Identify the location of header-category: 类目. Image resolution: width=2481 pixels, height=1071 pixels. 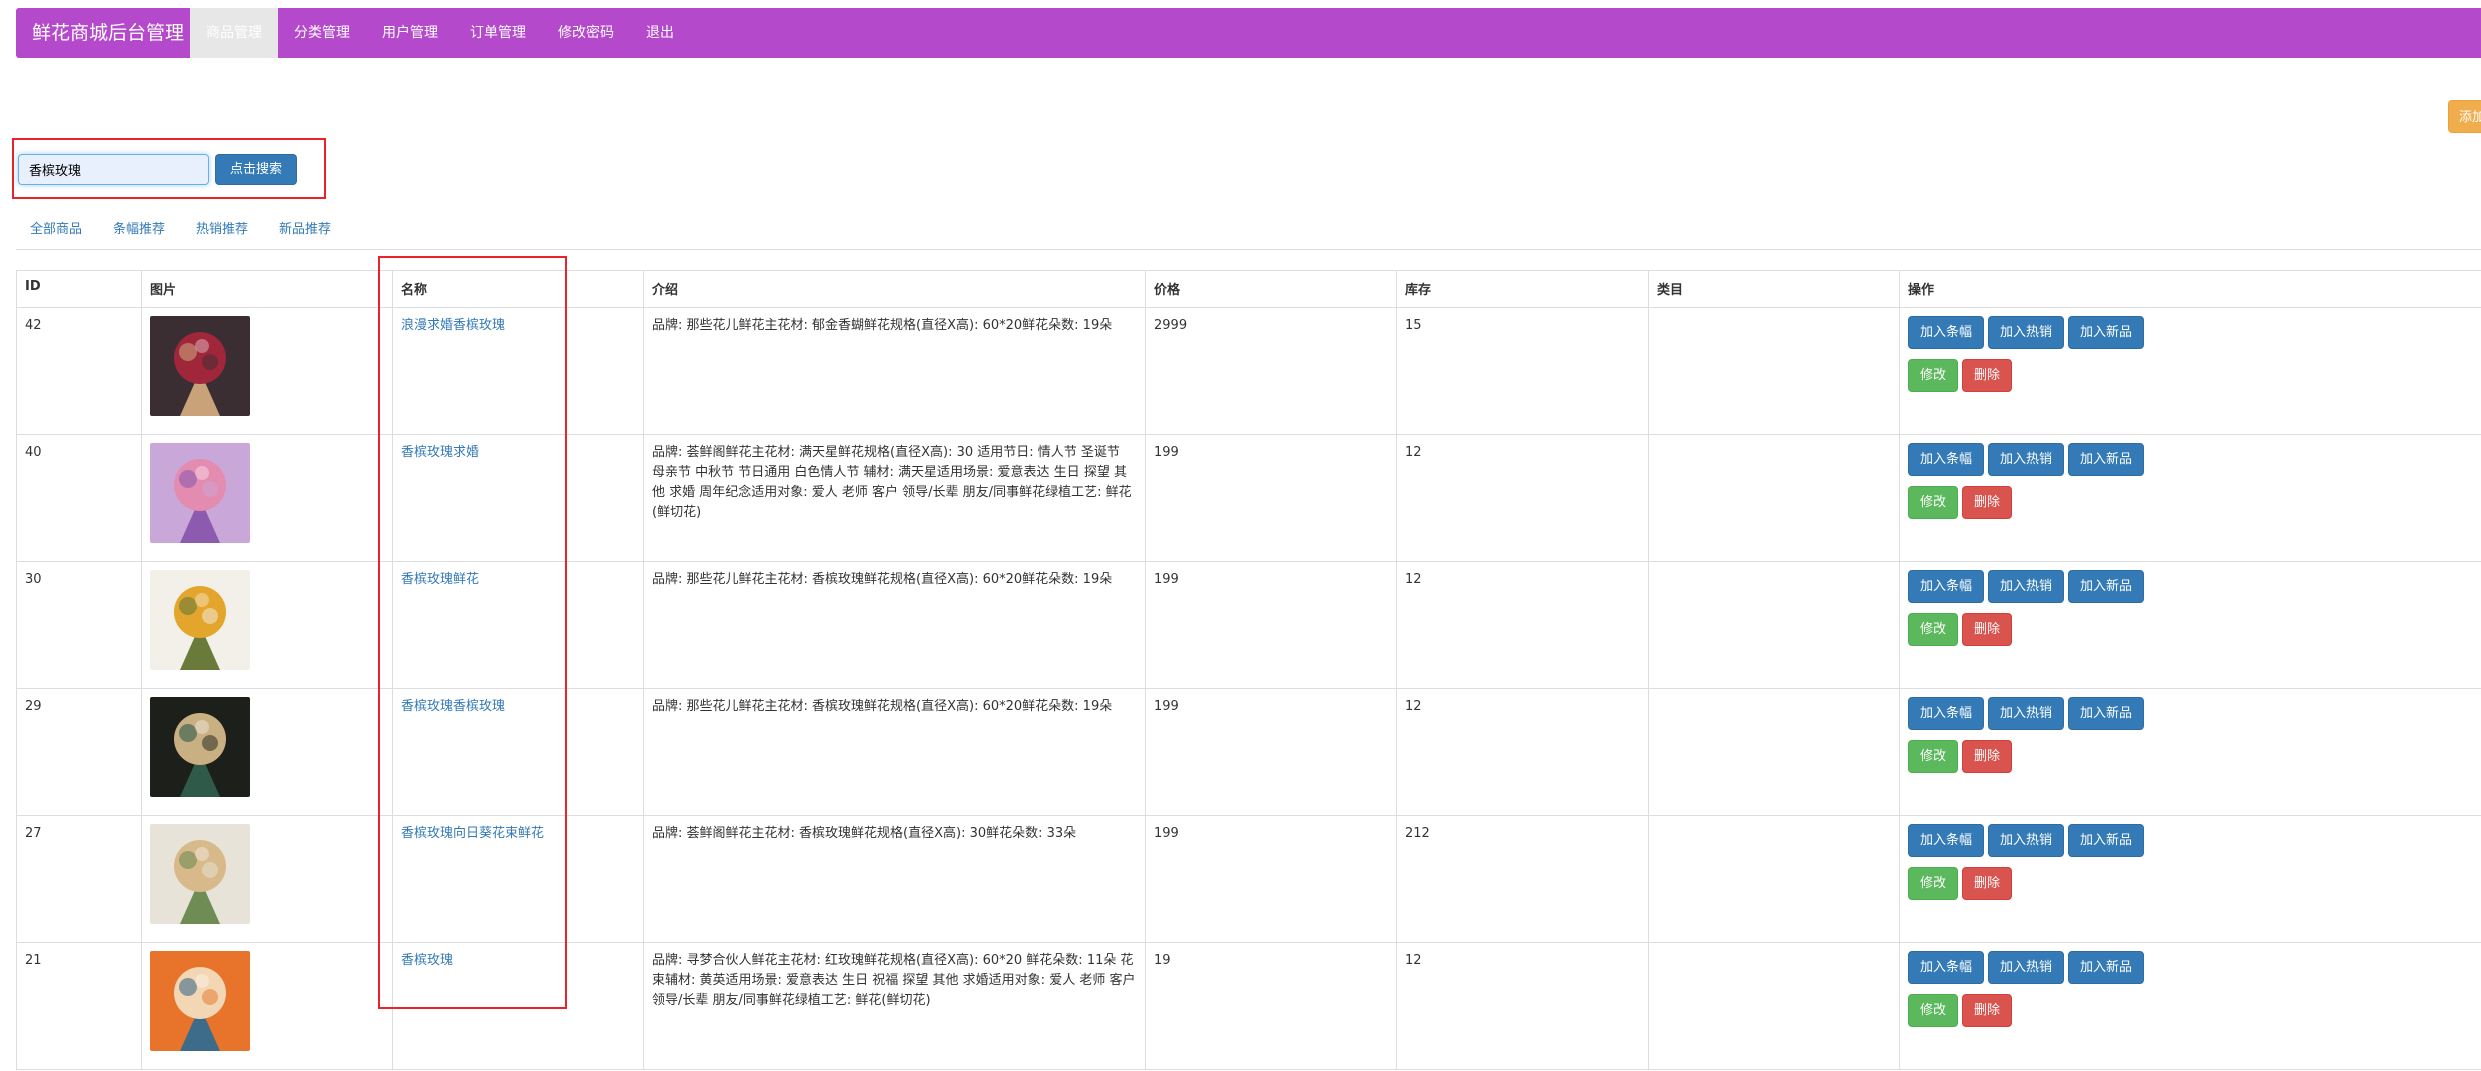
(1774, 289).